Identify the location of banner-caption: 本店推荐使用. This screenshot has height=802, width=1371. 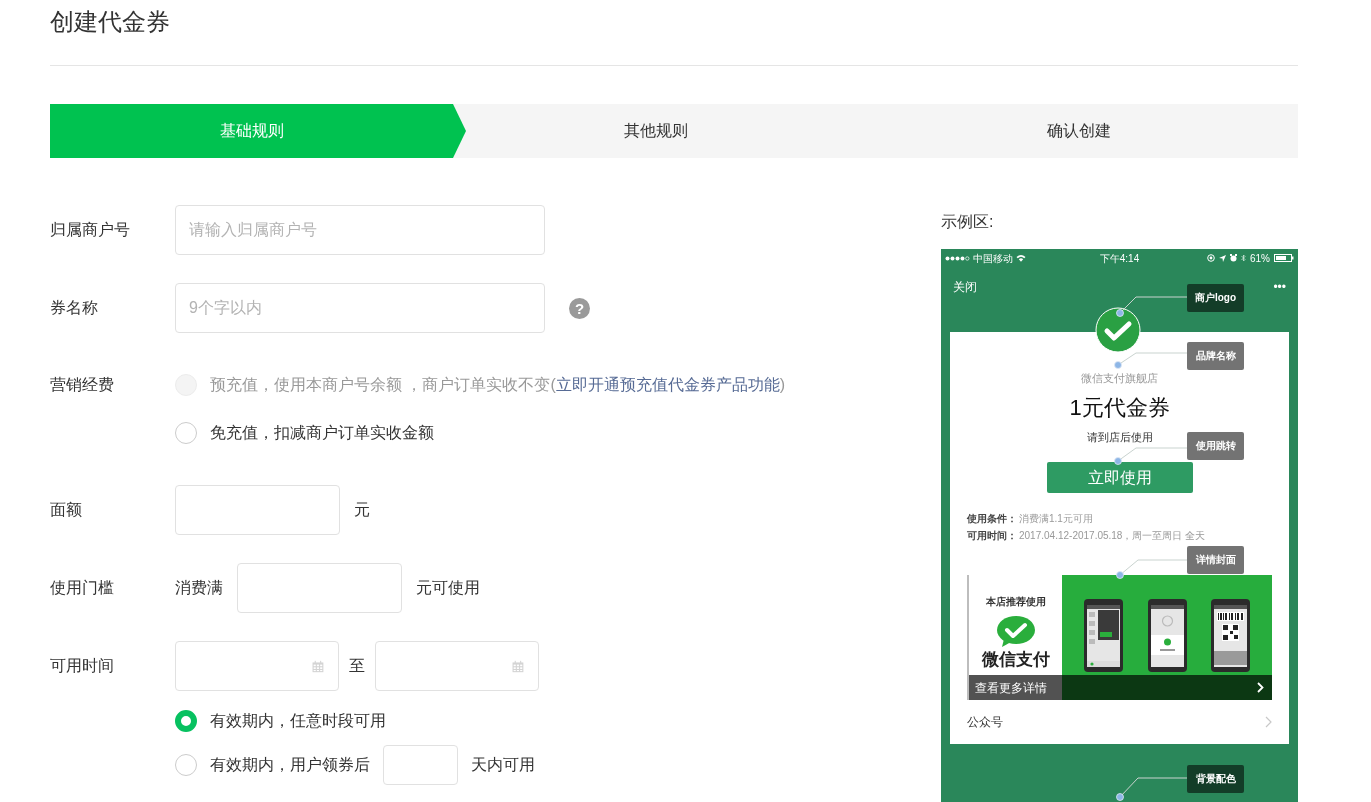
(1015, 601).